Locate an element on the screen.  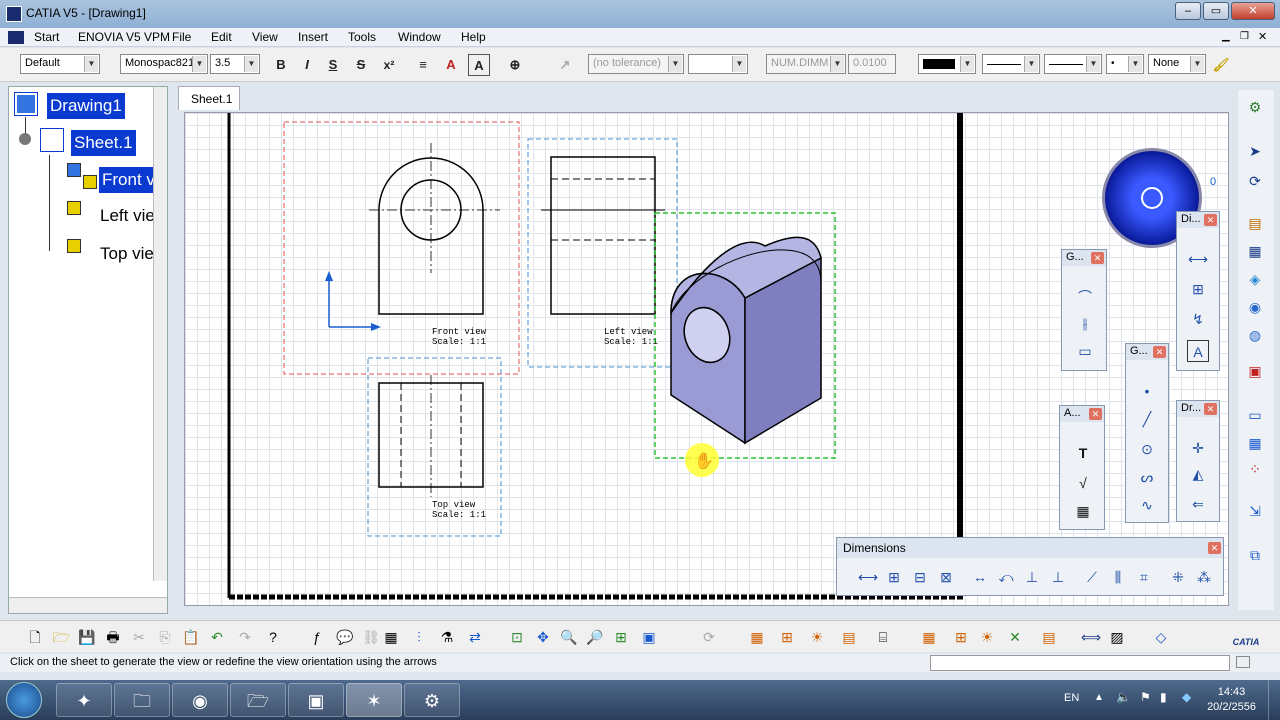
constraint-icon: ✕ is located at coordinates (1015, 637).